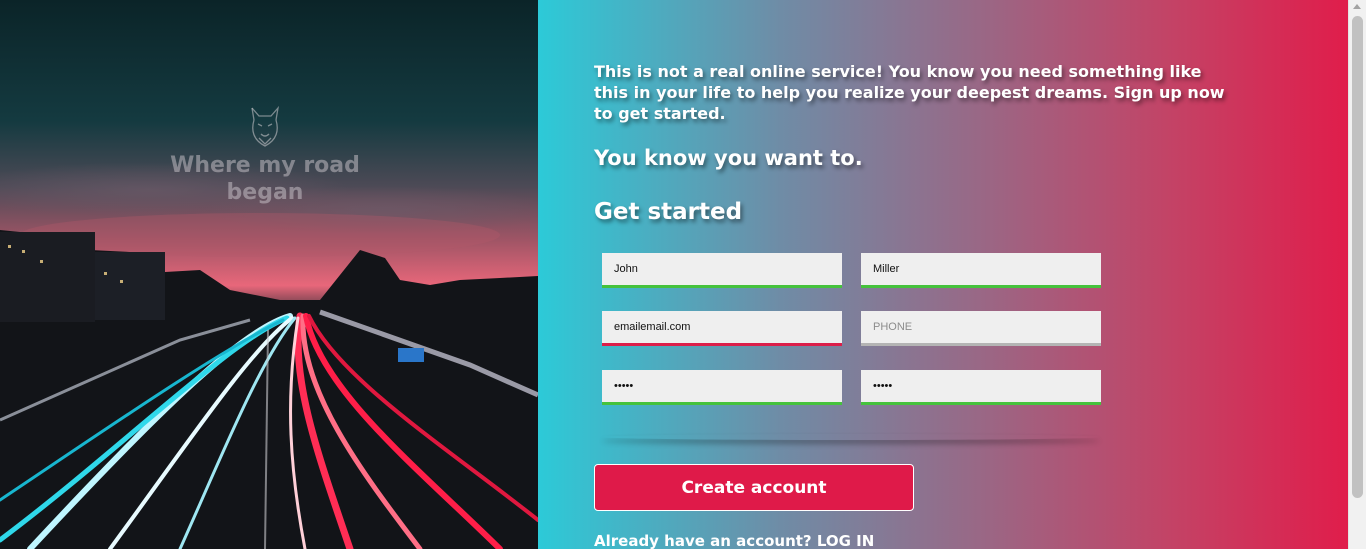 This screenshot has height=550, width=1366. Describe the element at coordinates (851, 437) in the screenshot. I see `form-divider` at that location.